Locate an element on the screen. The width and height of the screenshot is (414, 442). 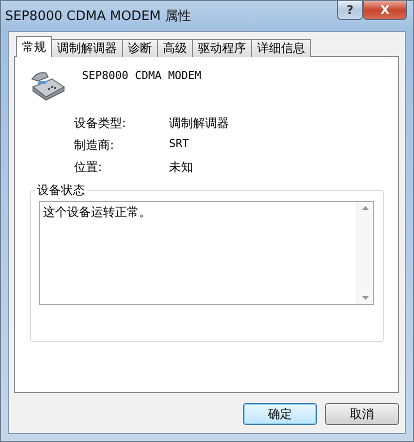
tab: 常规 is located at coordinates (34, 46).